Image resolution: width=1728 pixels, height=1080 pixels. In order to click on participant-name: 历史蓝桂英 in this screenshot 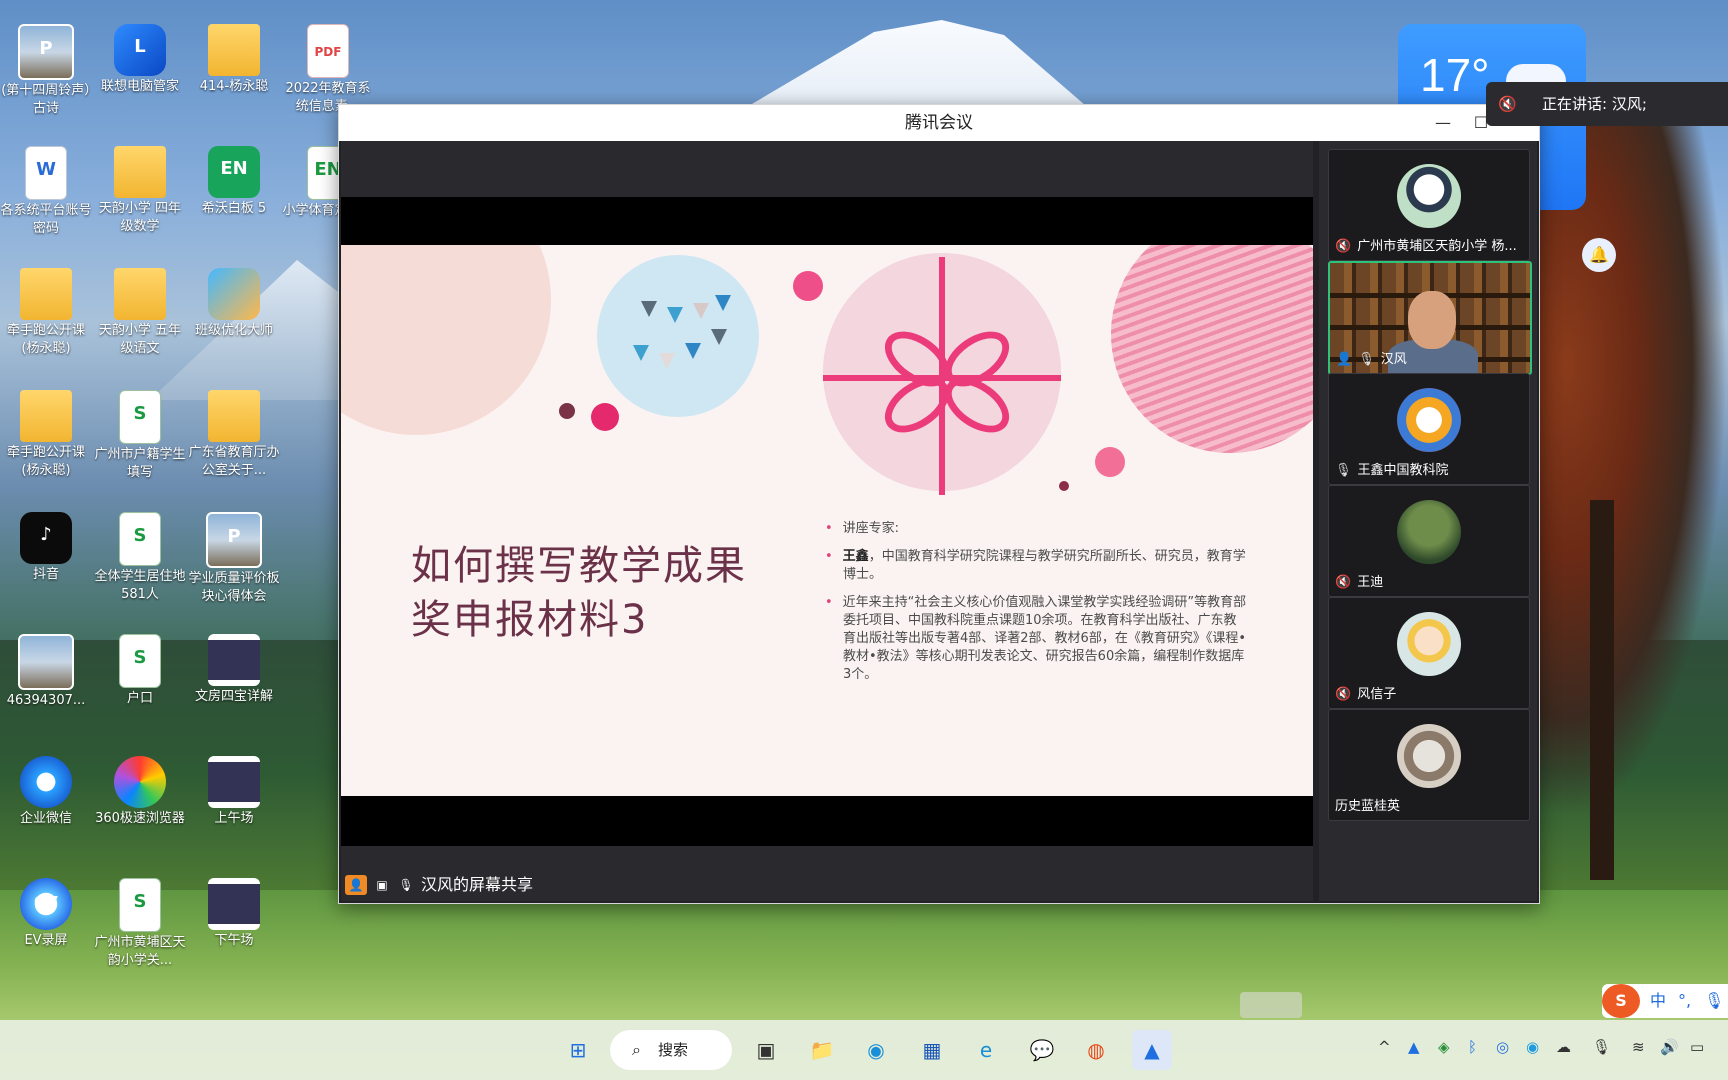, I will do `click(1368, 806)`.